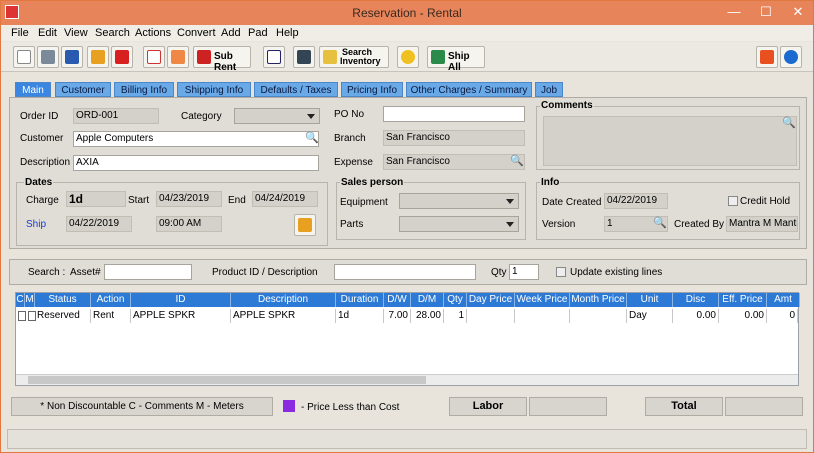 The height and width of the screenshot is (453, 814). Describe the element at coordinates (99, 224) in the screenshot. I see `ship-date-field: 04/22/2019` at that location.